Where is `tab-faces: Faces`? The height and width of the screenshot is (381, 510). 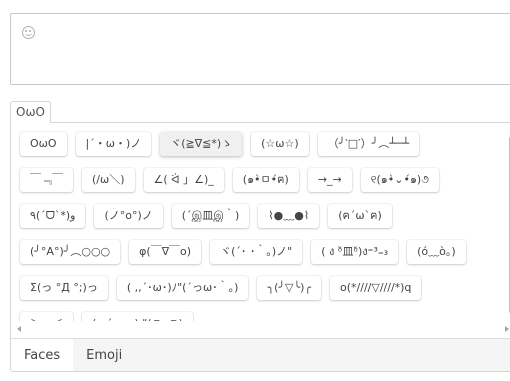 tab-faces: Faces is located at coordinates (42, 355).